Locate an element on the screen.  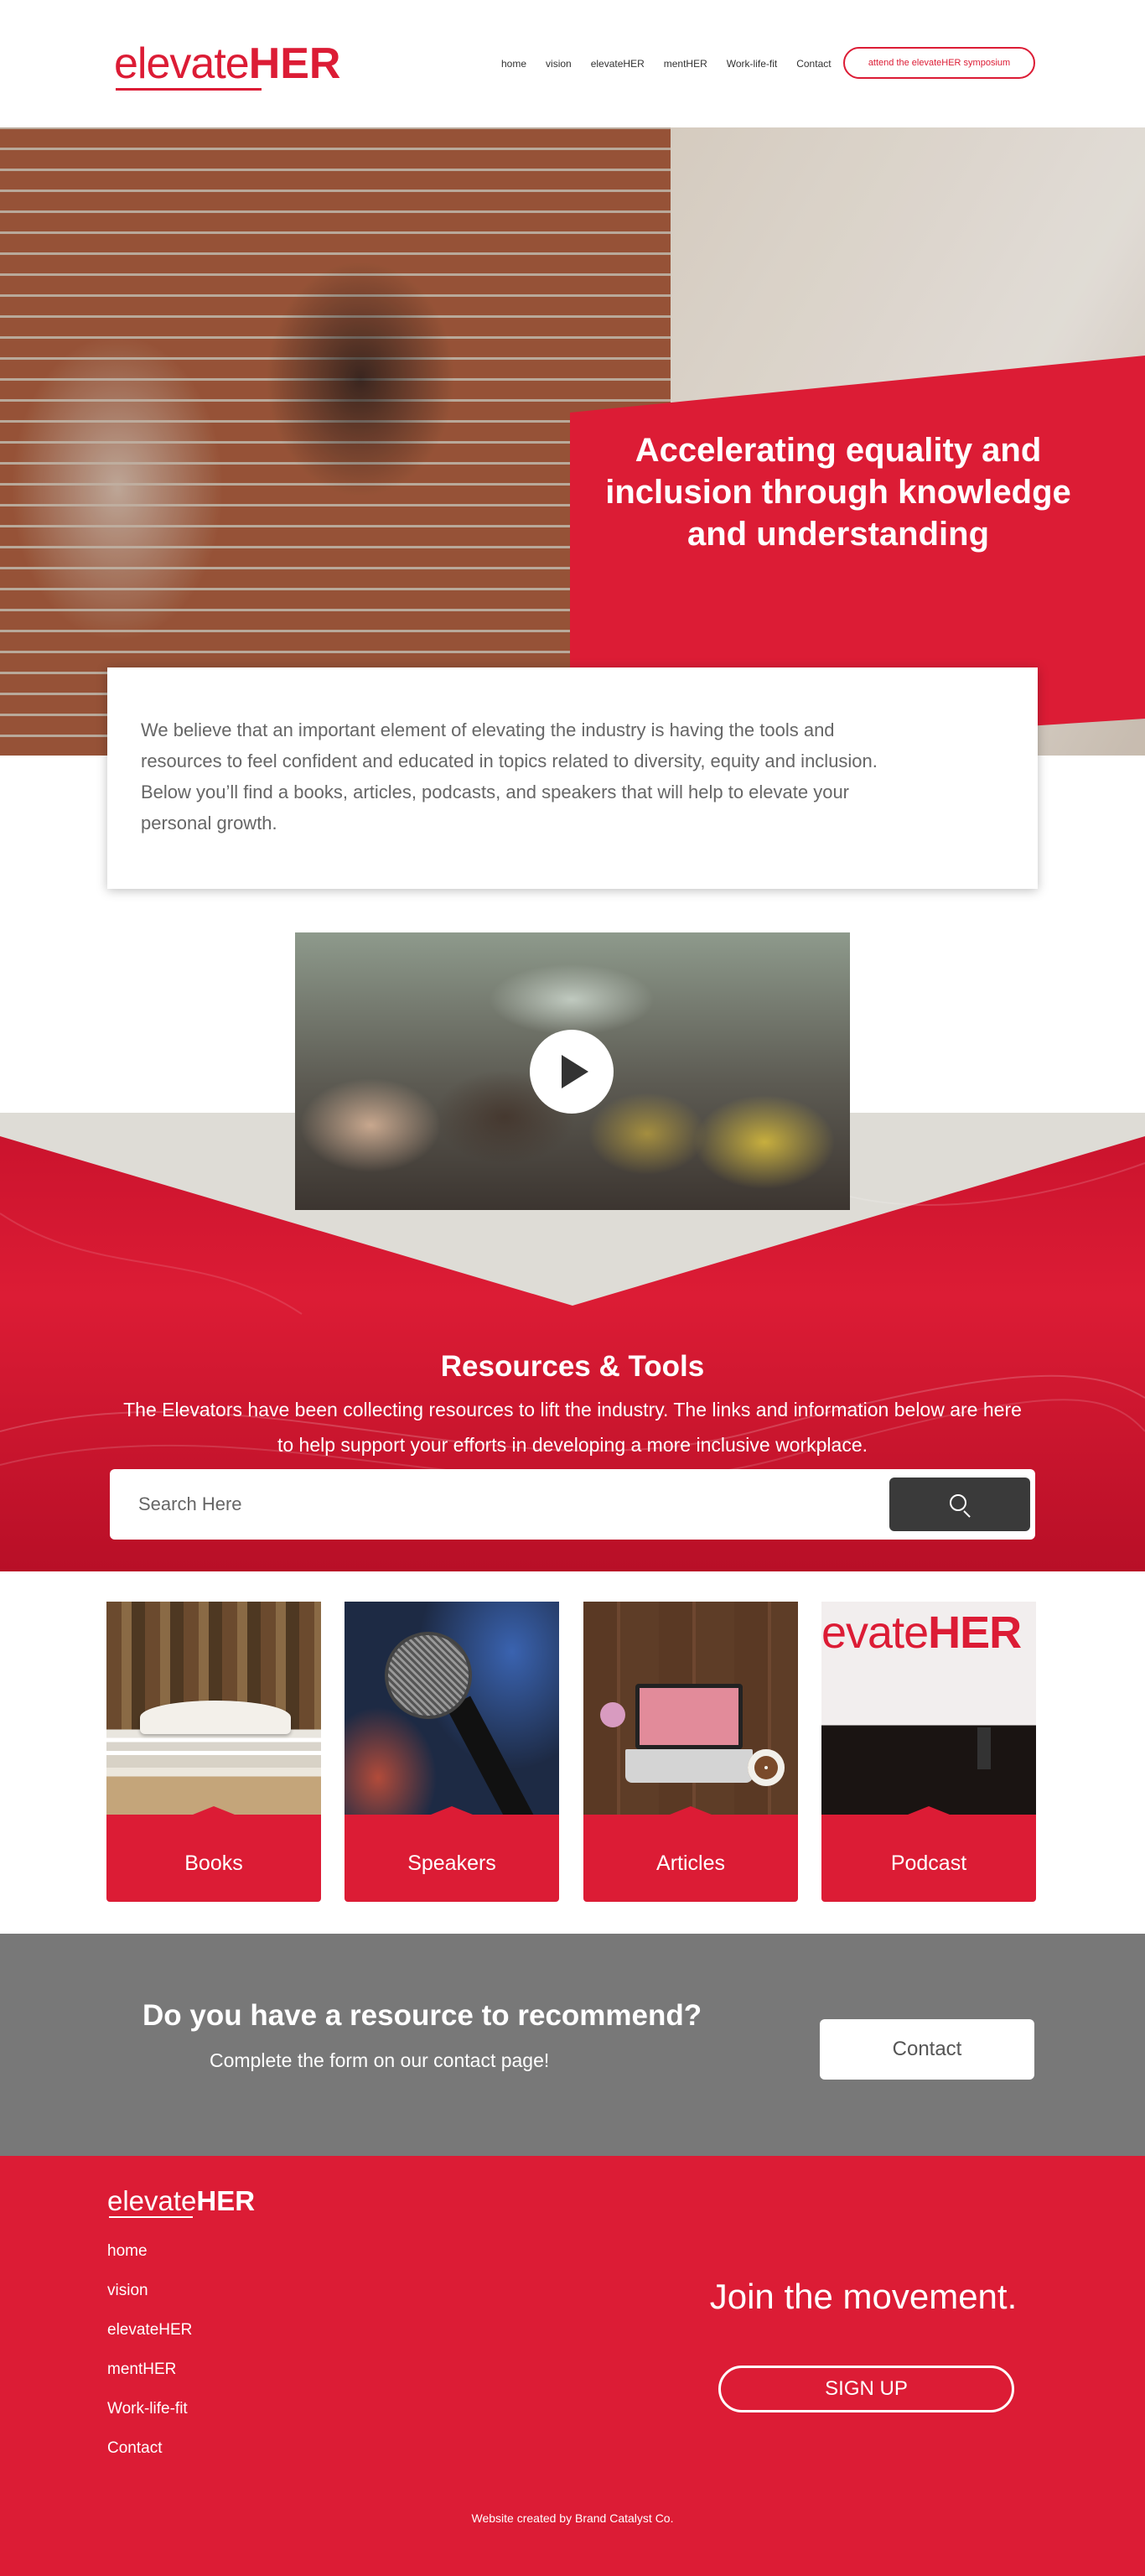
laptop-base is located at coordinates (689, 1766).